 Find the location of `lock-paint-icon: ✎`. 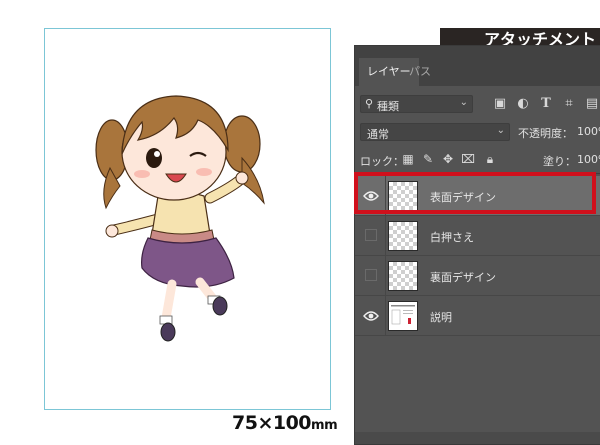

lock-paint-icon: ✎ is located at coordinates (428, 159).